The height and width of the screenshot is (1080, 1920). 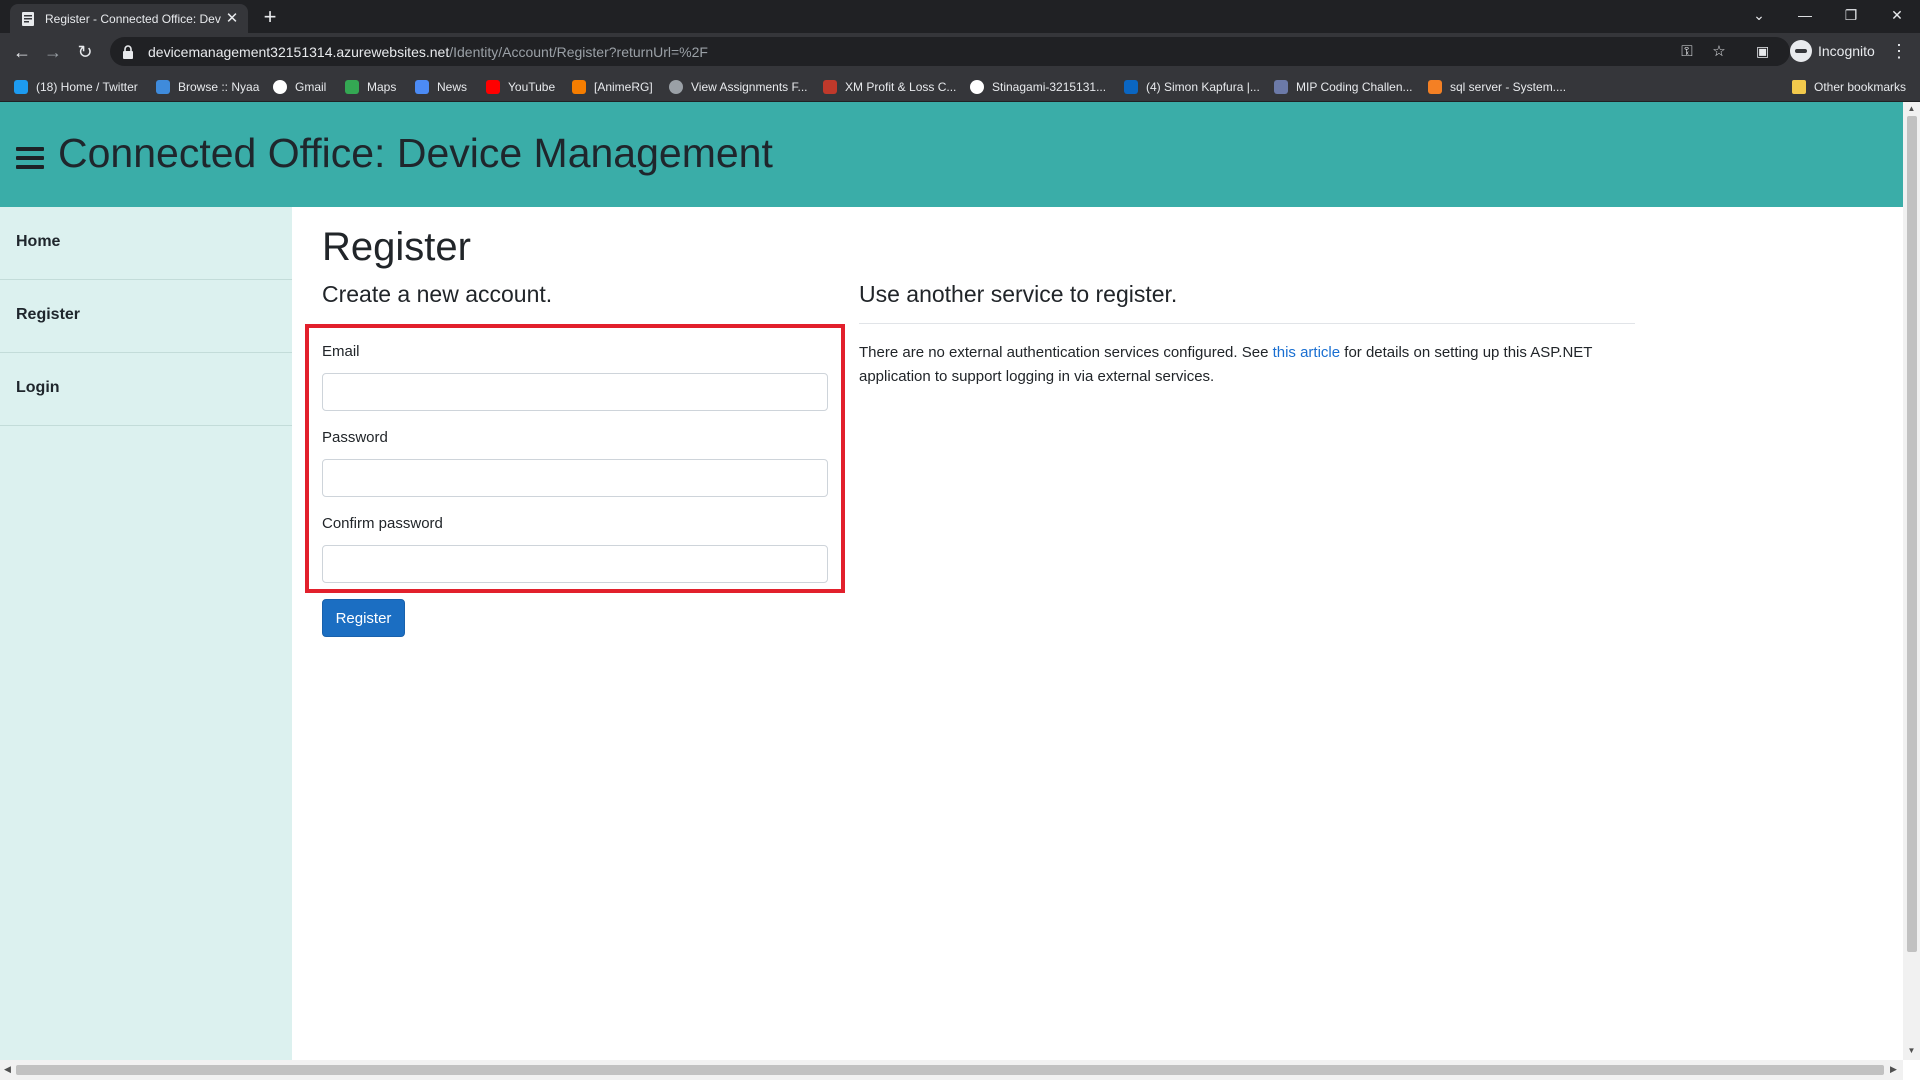 What do you see at coordinates (415, 153) in the screenshot?
I see `app-title: Connected Office: Device Management` at bounding box center [415, 153].